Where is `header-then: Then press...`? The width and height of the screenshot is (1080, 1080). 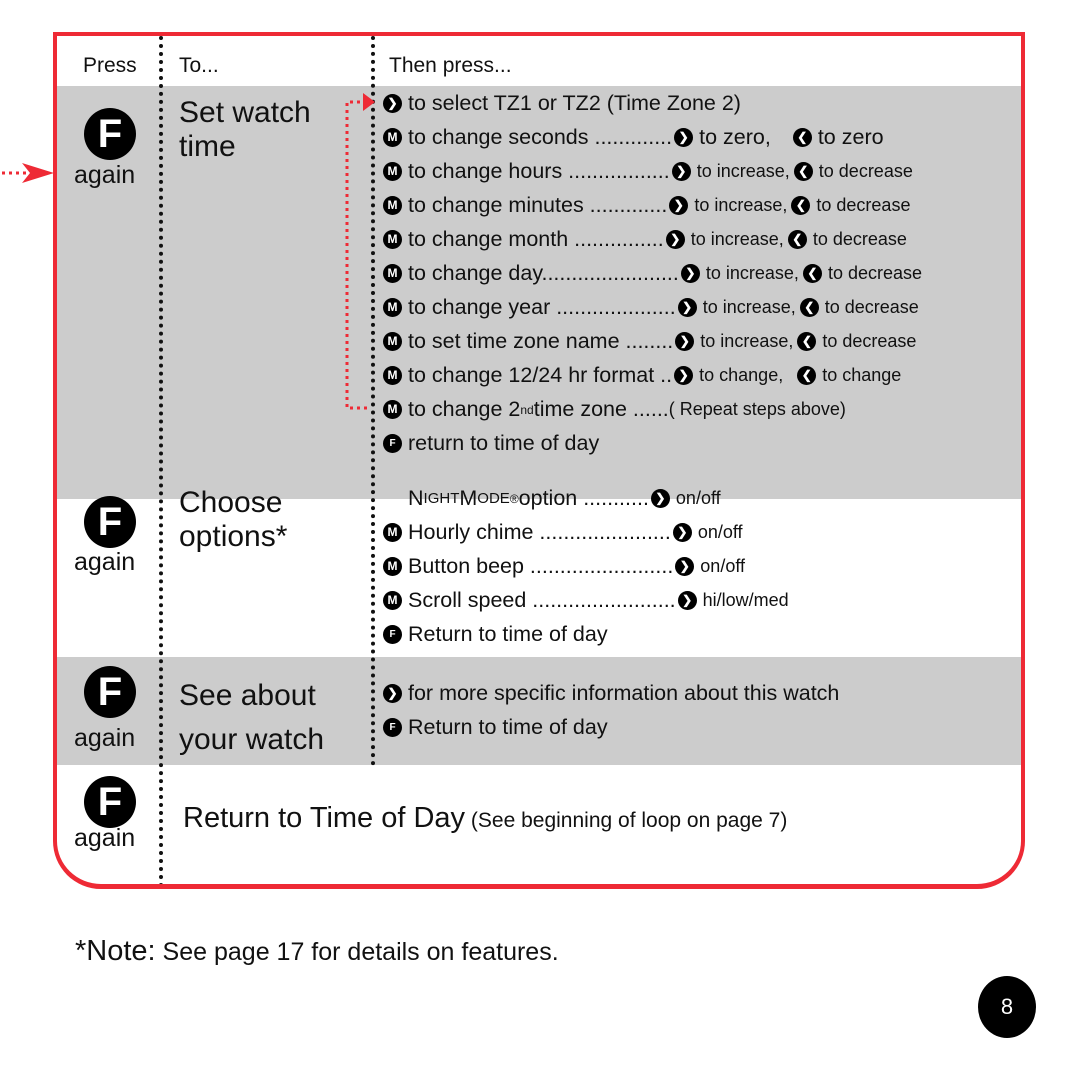 header-then: Then press... is located at coordinates (450, 65).